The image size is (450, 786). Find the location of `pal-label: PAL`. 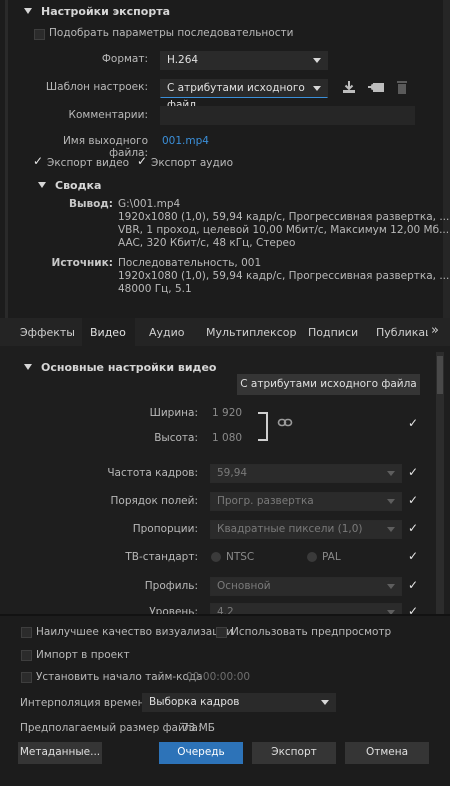

pal-label: PAL is located at coordinates (331, 557).